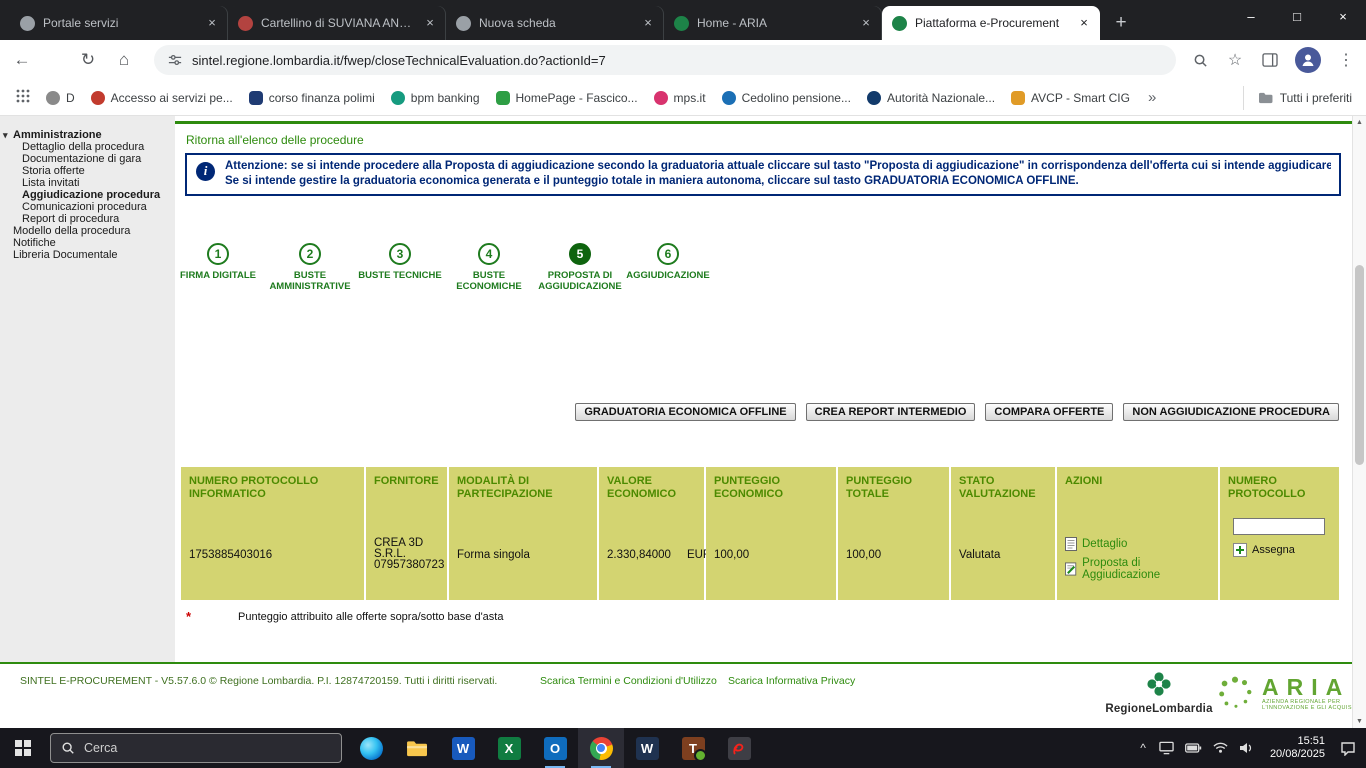 This screenshot has height=768, width=1366. What do you see at coordinates (1308, 60) in the screenshot?
I see `profile-avatar` at bounding box center [1308, 60].